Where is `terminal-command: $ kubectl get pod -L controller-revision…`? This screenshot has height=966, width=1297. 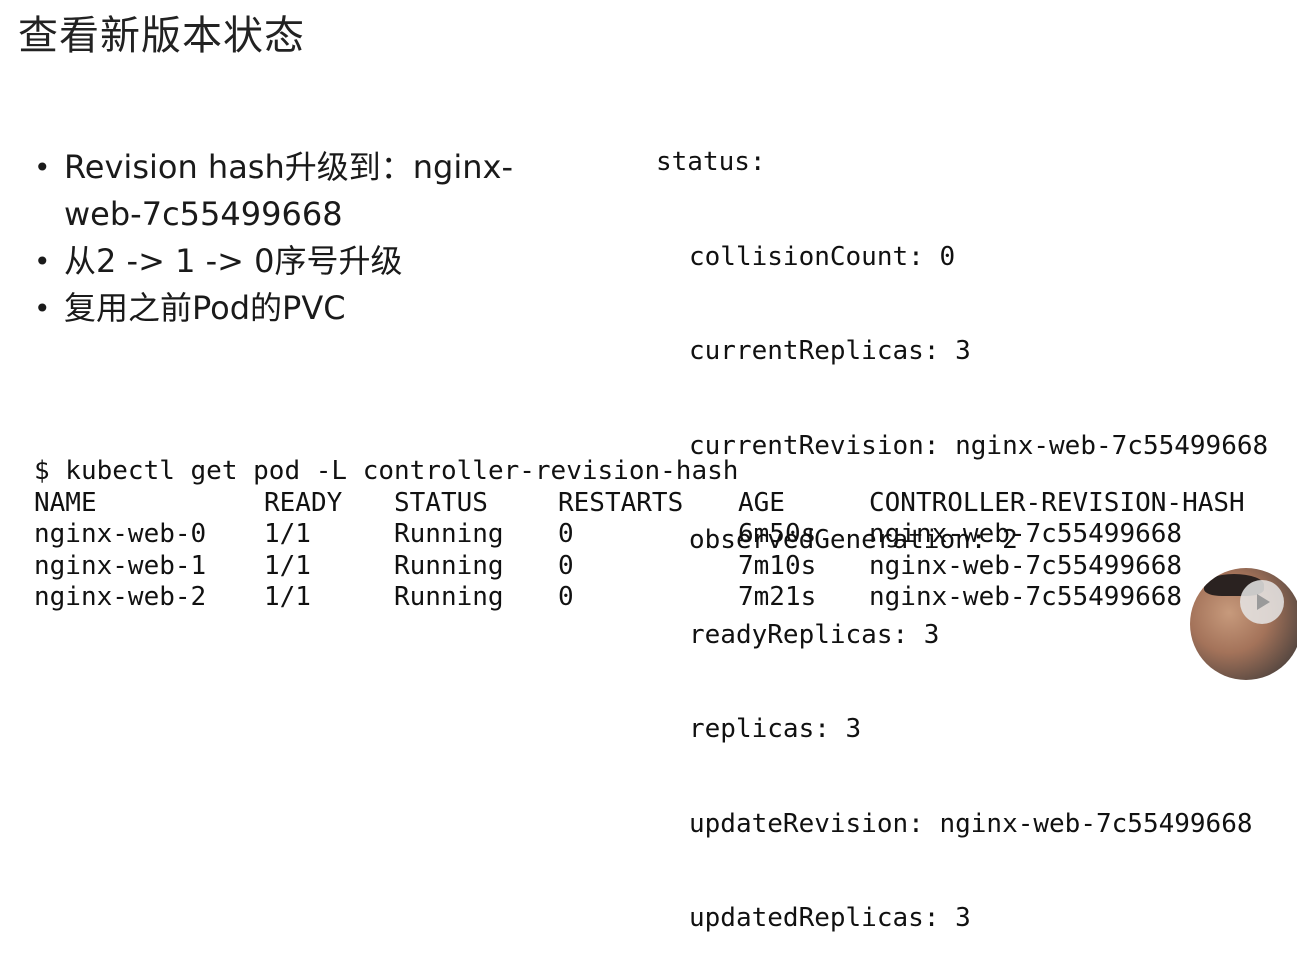
terminal-command: $ kubectl get pod -L controller-revision… is located at coordinates (386, 471).